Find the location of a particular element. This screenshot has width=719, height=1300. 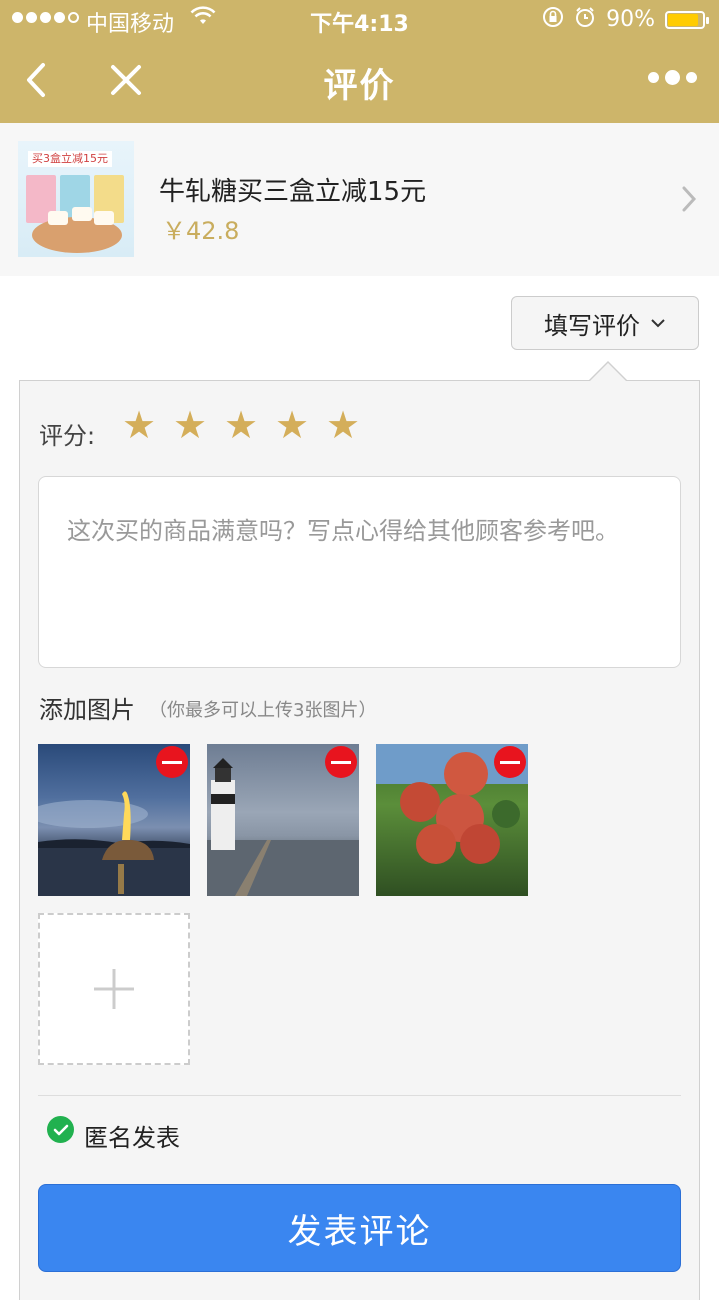

chevron-right-icon is located at coordinates (689, 199).